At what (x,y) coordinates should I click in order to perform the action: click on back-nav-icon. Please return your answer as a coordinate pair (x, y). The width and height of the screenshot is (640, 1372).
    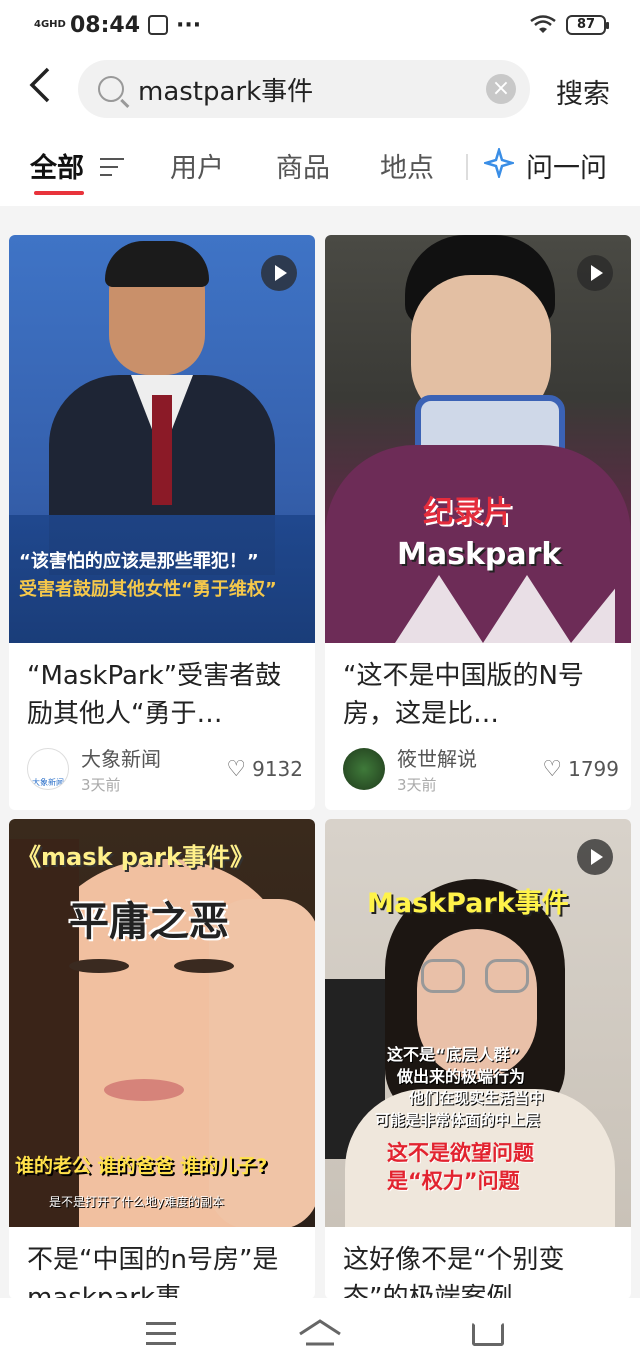
    Looking at the image, I should click on (488, 1334).